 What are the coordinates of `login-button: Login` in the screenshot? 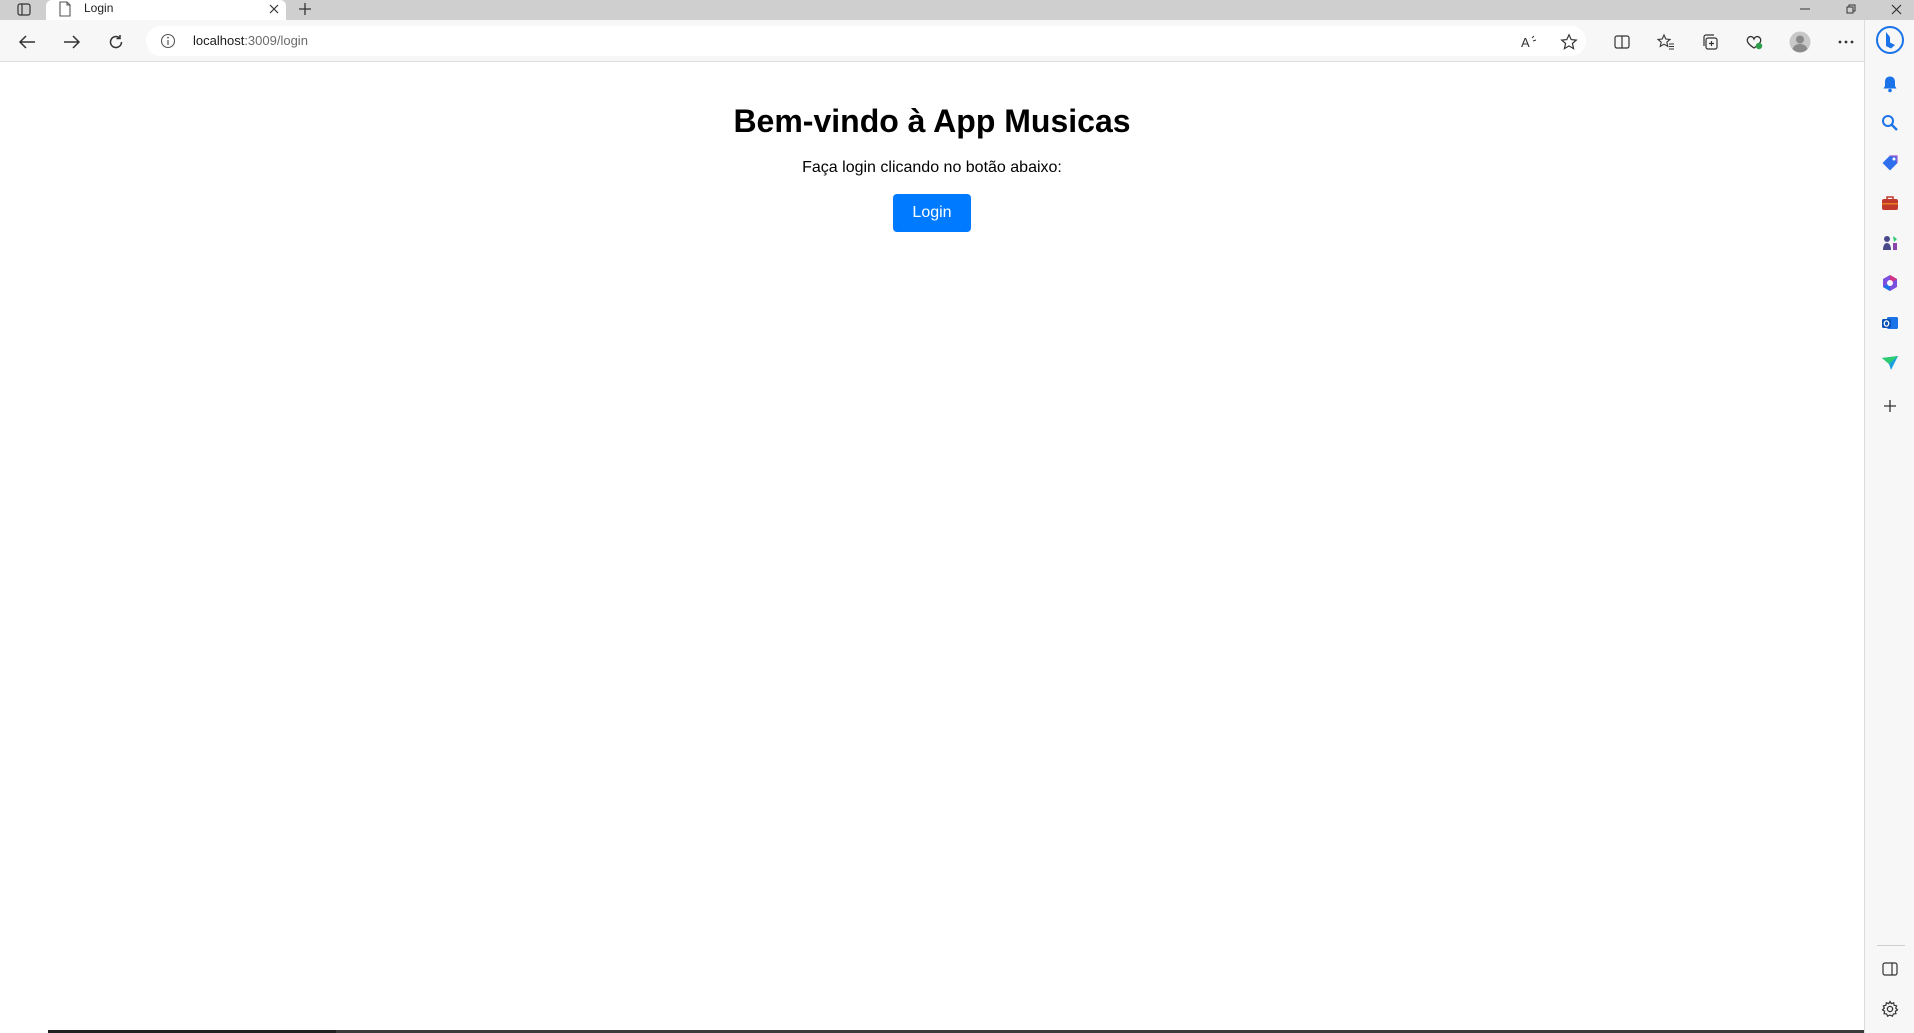 It's located at (932, 213).